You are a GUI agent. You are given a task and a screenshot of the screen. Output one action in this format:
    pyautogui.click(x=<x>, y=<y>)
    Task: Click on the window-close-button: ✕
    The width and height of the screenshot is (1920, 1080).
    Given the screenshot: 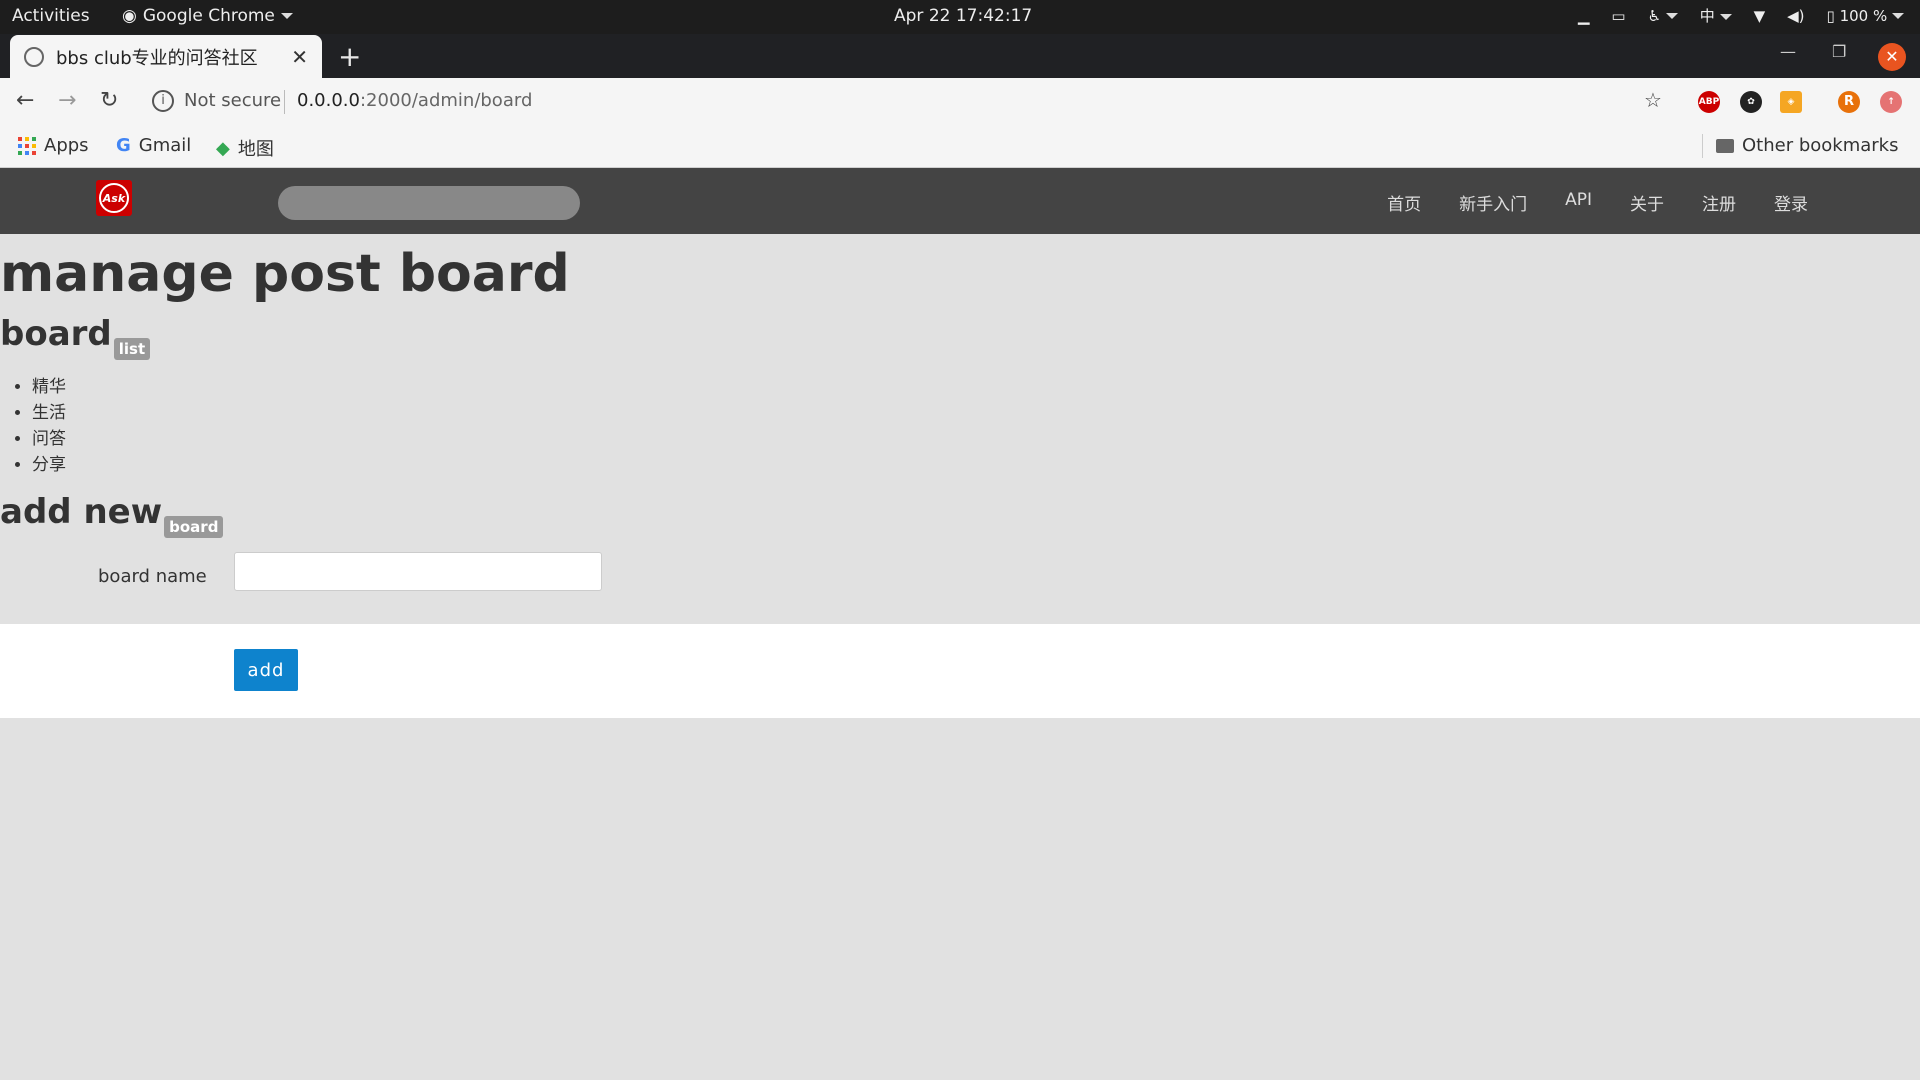 What is the action you would take?
    pyautogui.click(x=1892, y=57)
    